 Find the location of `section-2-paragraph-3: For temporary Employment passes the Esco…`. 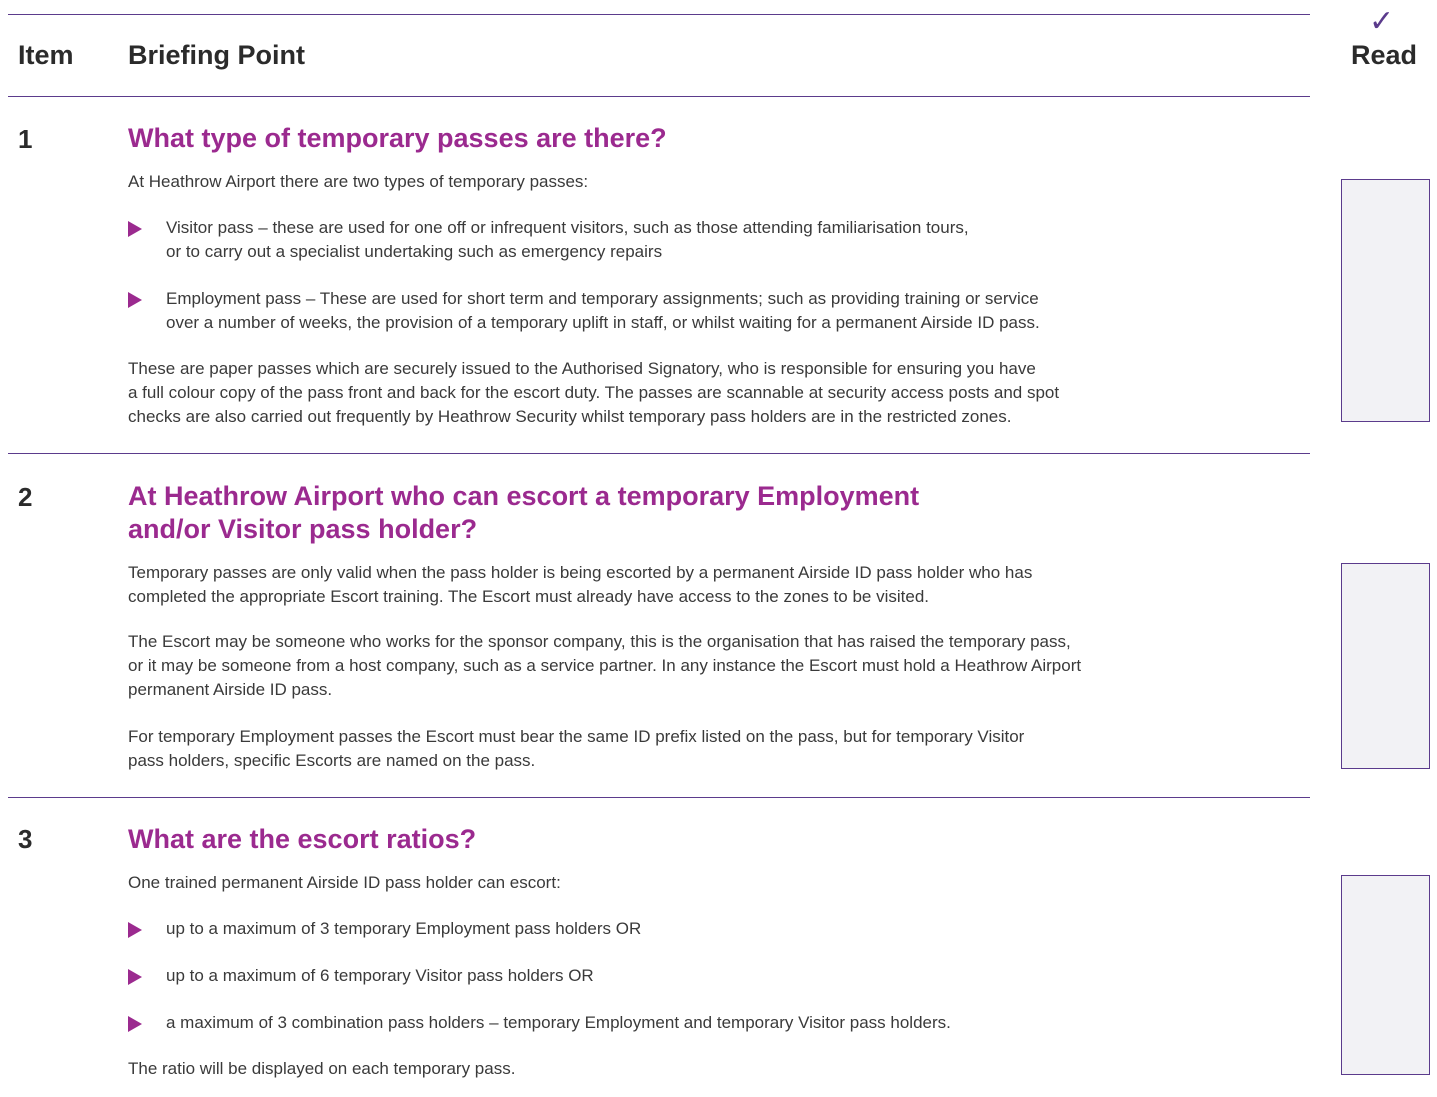

section-2-paragraph-3: For temporary Employment passes the Esco… is located at coordinates (576, 748).